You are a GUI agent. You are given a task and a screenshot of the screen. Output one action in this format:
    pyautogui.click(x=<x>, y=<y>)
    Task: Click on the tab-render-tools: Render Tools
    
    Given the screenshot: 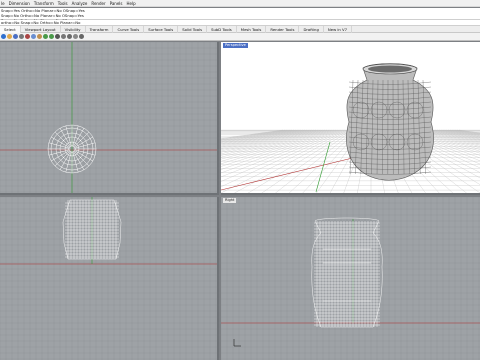 What is the action you would take?
    pyautogui.click(x=283, y=29)
    